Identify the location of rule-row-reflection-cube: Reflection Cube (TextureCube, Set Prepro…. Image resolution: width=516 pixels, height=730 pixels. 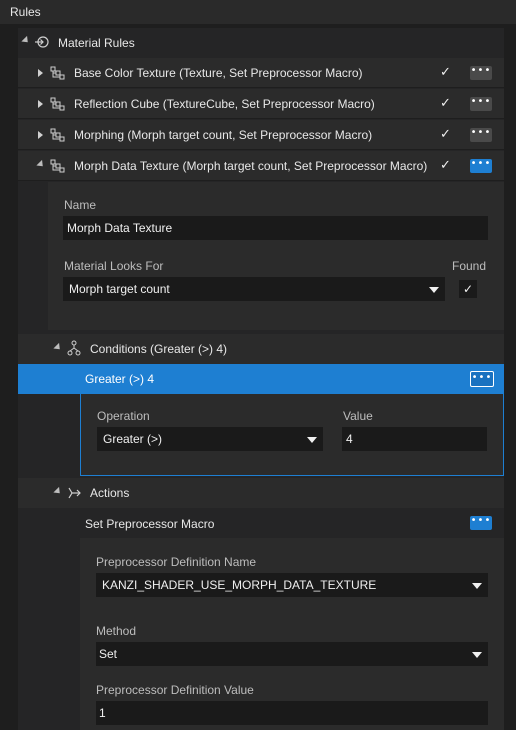
(261, 104).